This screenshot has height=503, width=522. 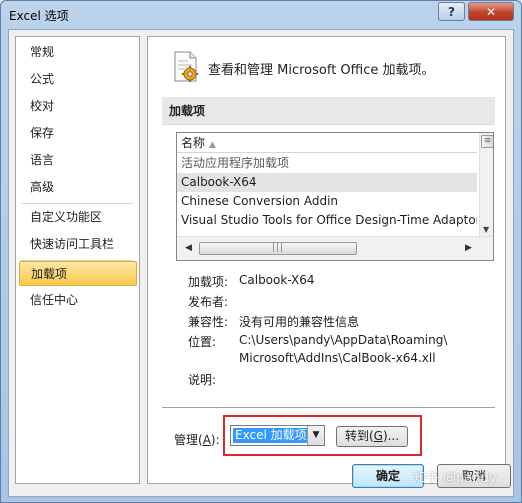 I want to click on sidebar-item-language: 语言, so click(x=78, y=160).